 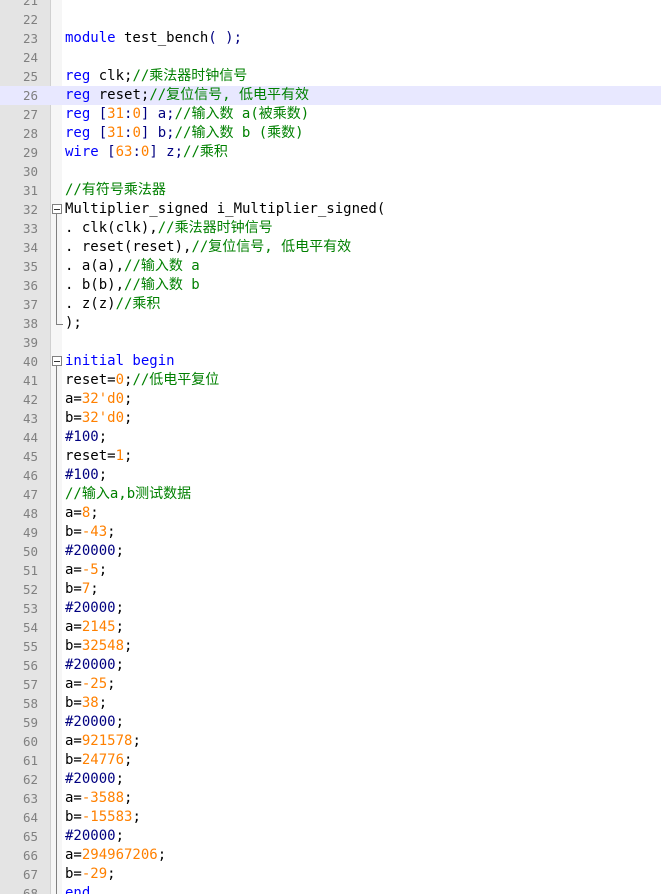 I want to click on code-line: 44 #100;, so click(x=330, y=437).